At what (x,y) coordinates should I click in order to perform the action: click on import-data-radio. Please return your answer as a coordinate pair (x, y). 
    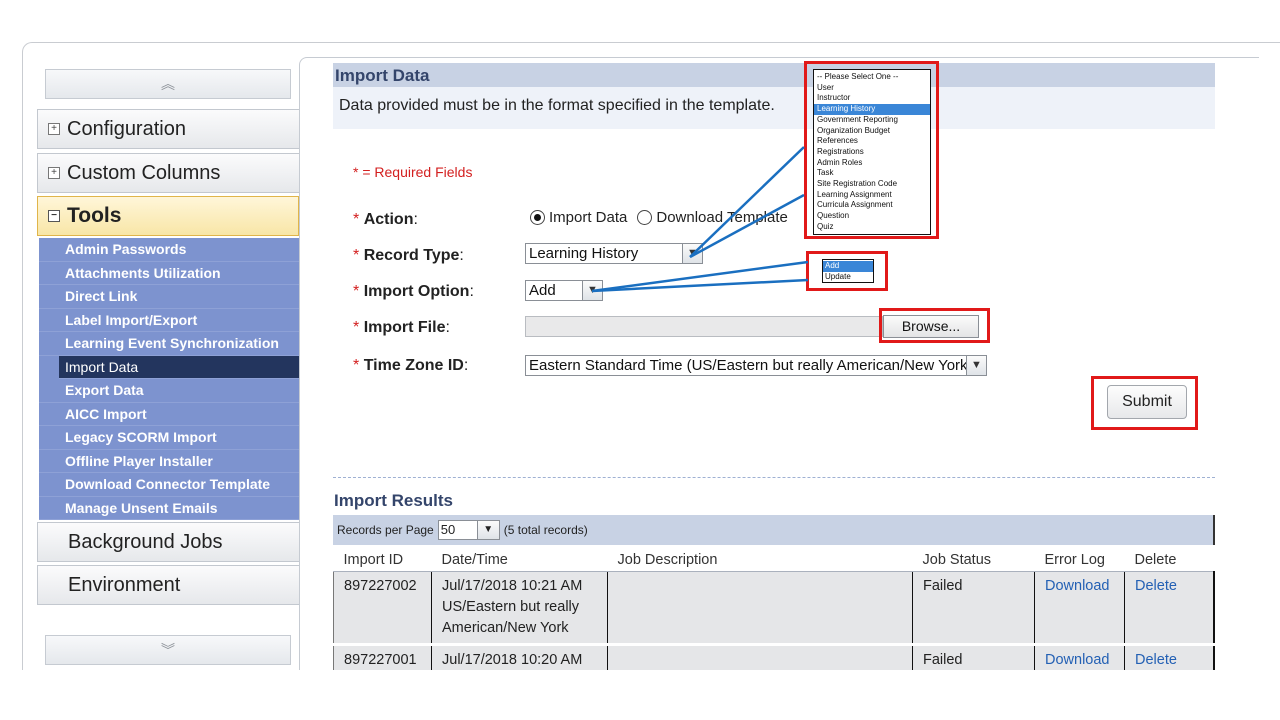
    Looking at the image, I should click on (537, 217).